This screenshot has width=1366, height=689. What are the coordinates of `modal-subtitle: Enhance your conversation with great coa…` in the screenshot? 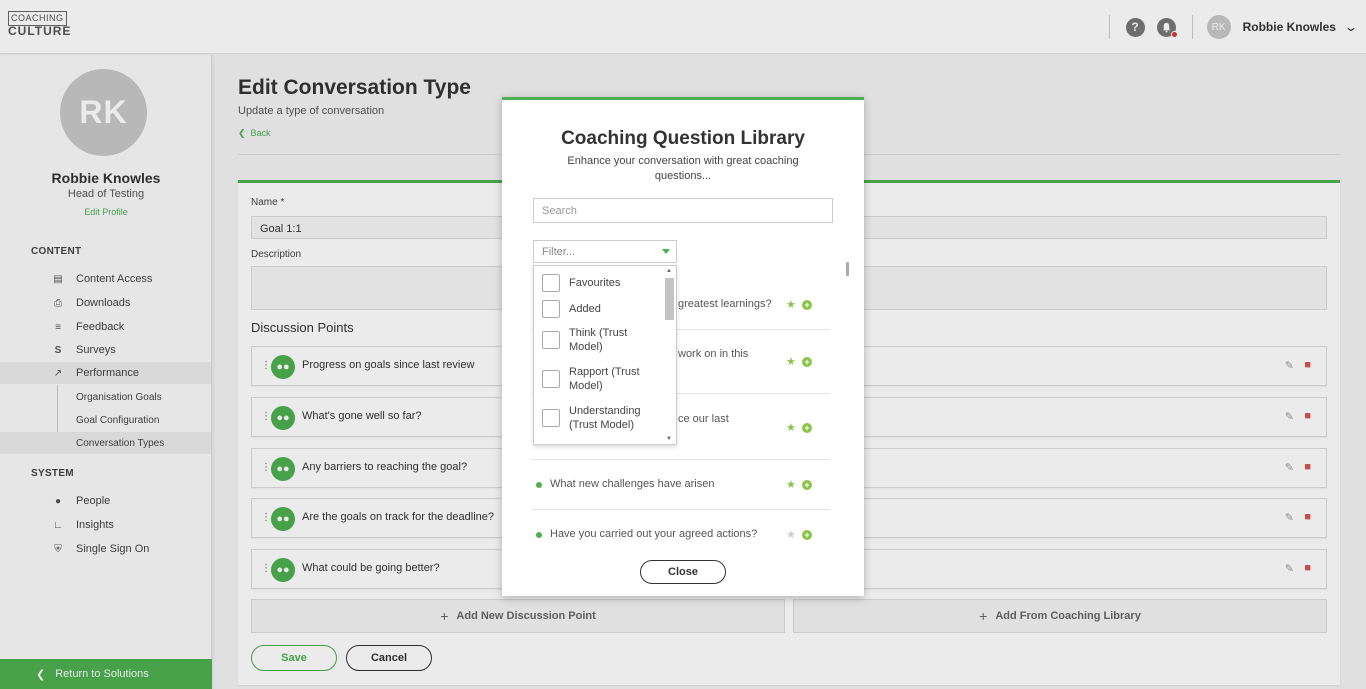 It's located at (683, 168).